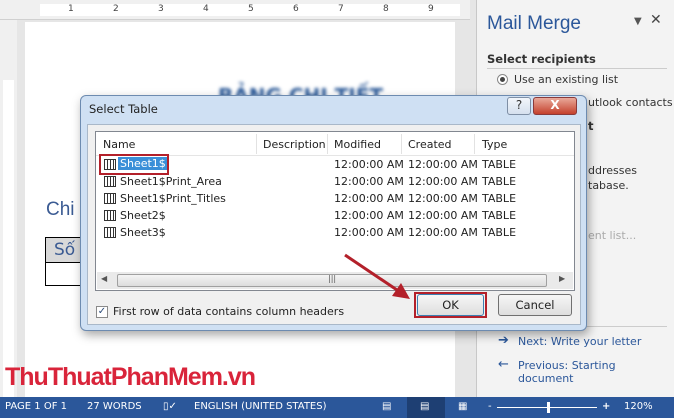 This screenshot has height=418, width=674. I want to click on web-layout-icon: ▦, so click(462, 406).